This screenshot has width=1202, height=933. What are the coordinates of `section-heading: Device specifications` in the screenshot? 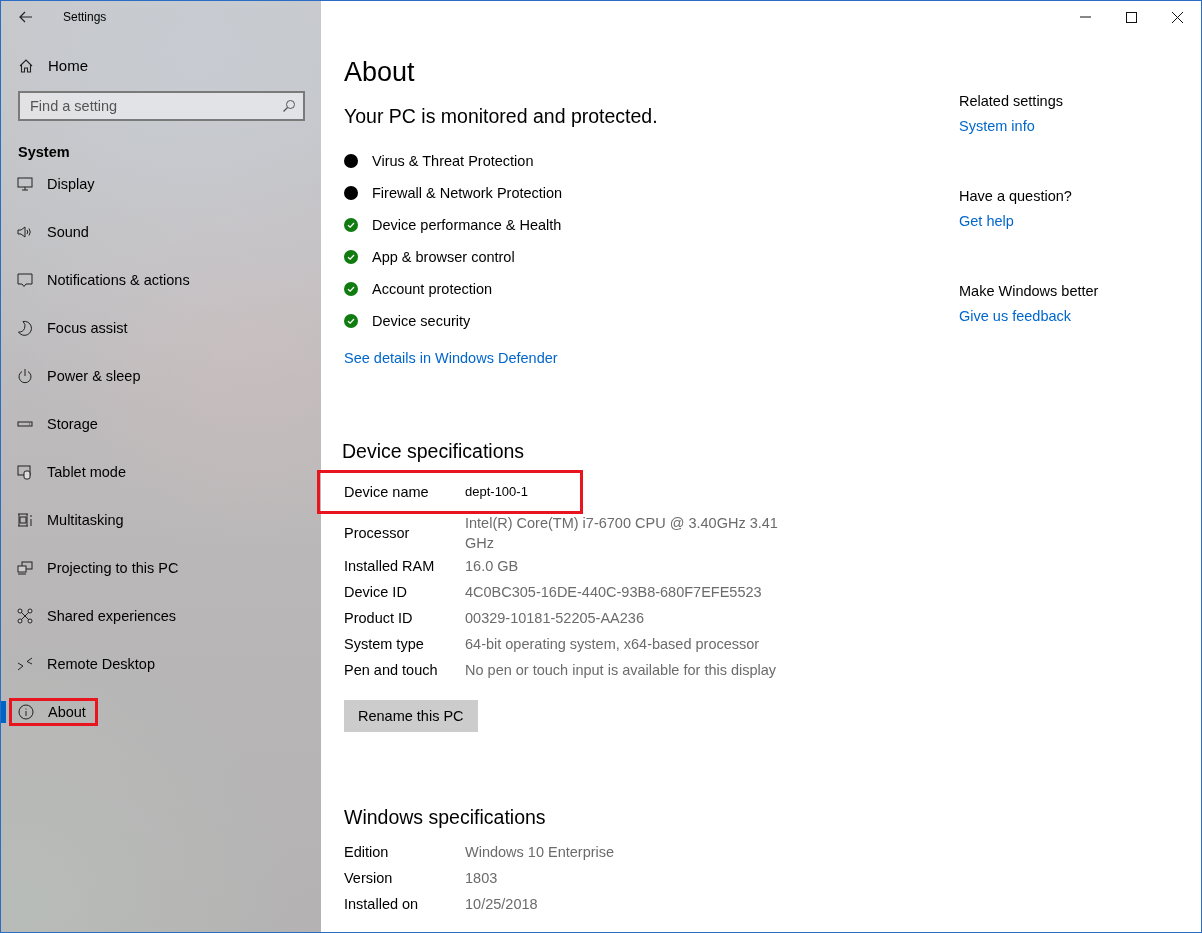 It's located at (434, 451).